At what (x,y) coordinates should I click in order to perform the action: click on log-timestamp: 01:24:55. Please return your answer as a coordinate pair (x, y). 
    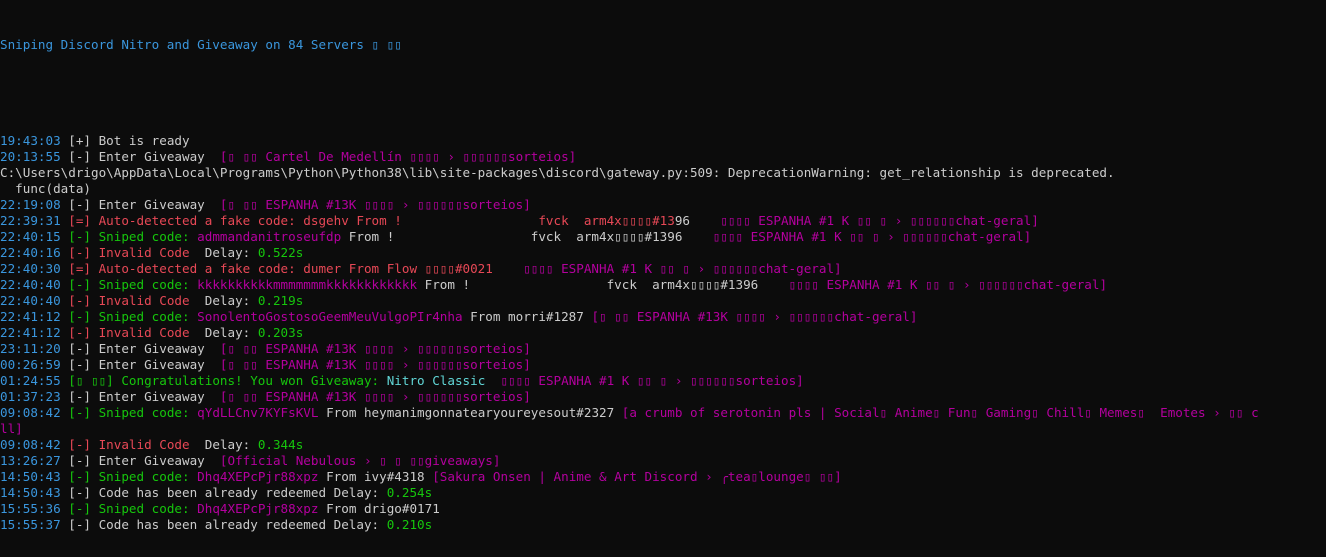
    Looking at the image, I should click on (30, 380).